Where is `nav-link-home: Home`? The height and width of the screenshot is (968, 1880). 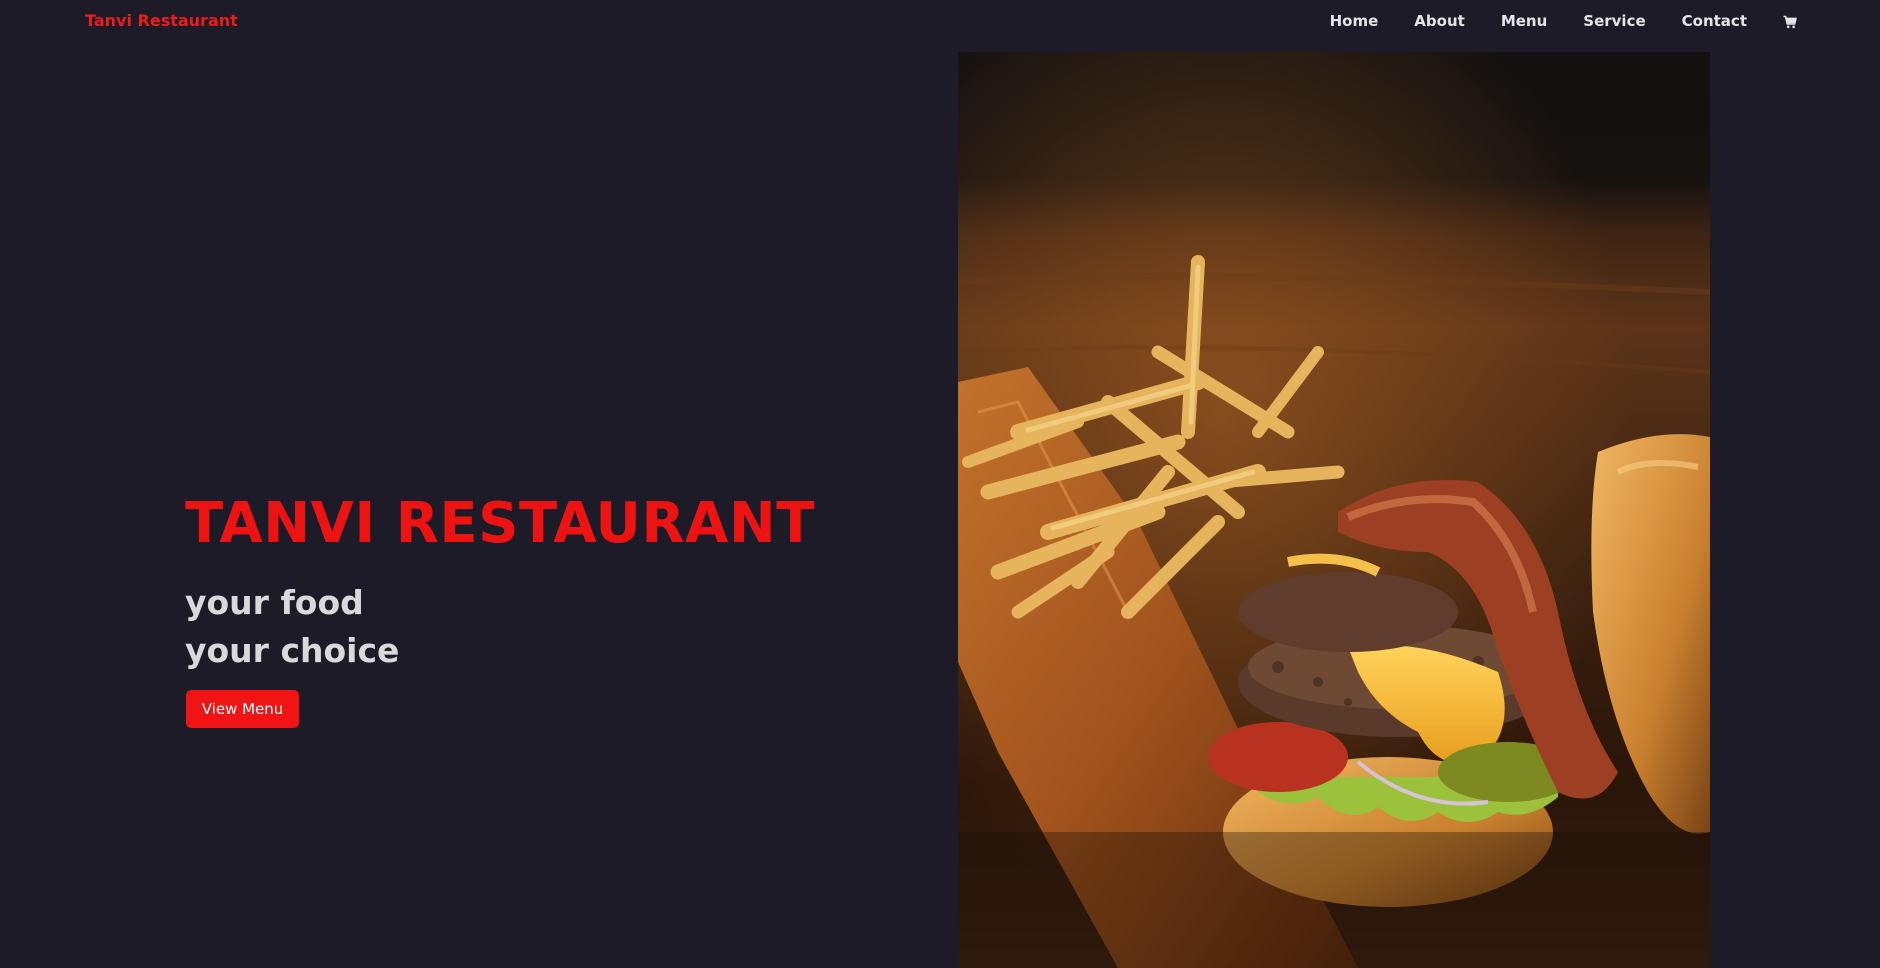
nav-link-home: Home is located at coordinates (1354, 21).